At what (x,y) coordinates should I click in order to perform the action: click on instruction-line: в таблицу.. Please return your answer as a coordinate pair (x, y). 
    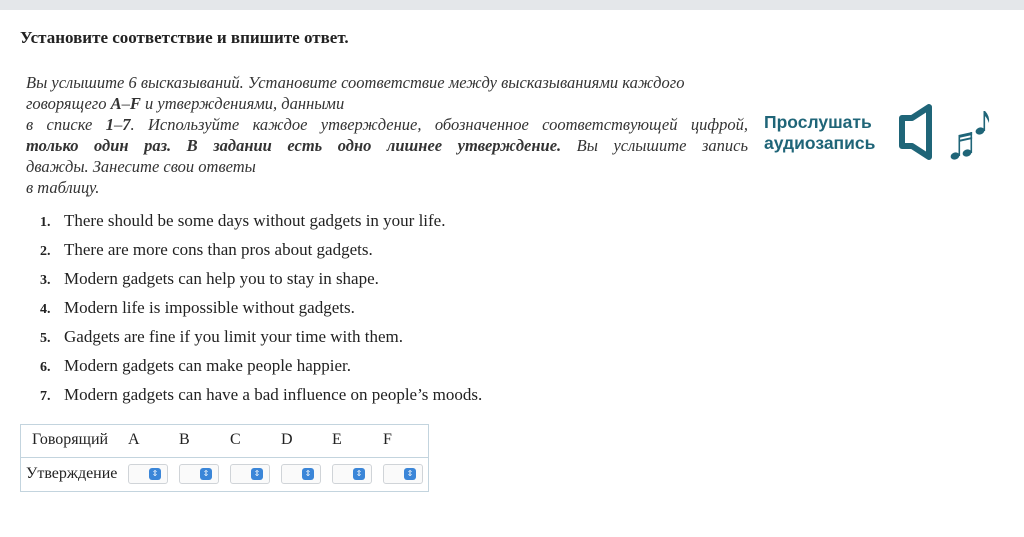
    Looking at the image, I should click on (63, 187).